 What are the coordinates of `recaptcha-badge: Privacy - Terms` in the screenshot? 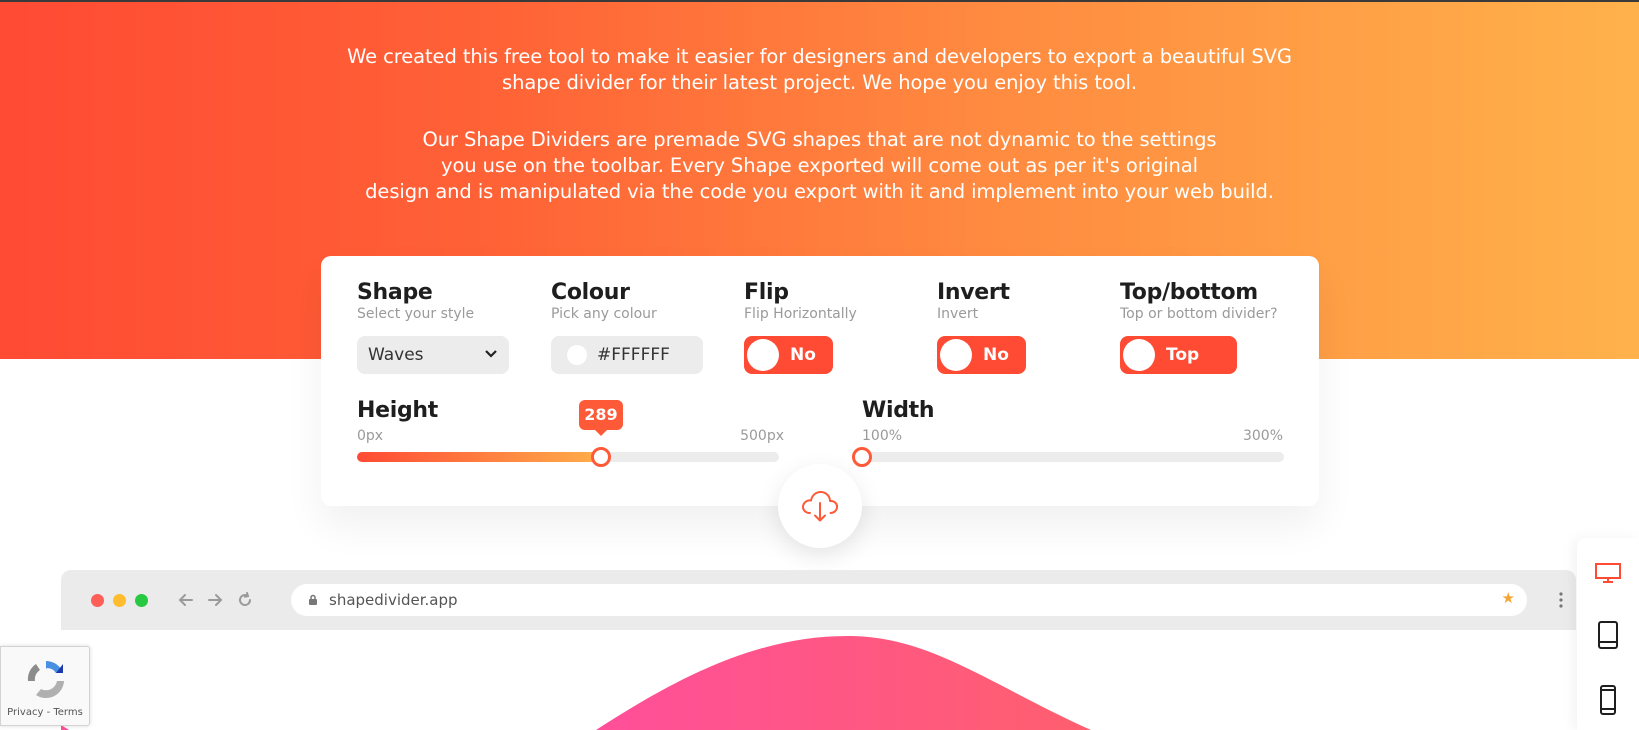 It's located at (45, 686).